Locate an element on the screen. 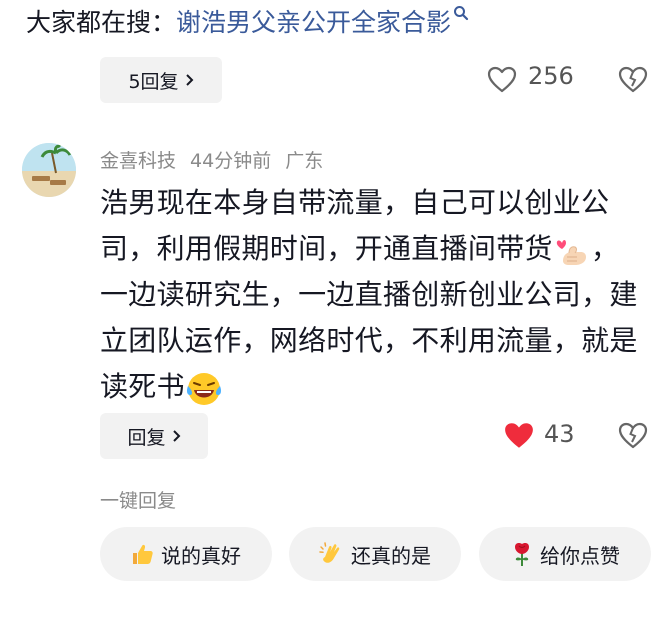  search-suggestion: 大家都在搜：谢浩男父亲公开全家合影 is located at coordinates (247, 23).